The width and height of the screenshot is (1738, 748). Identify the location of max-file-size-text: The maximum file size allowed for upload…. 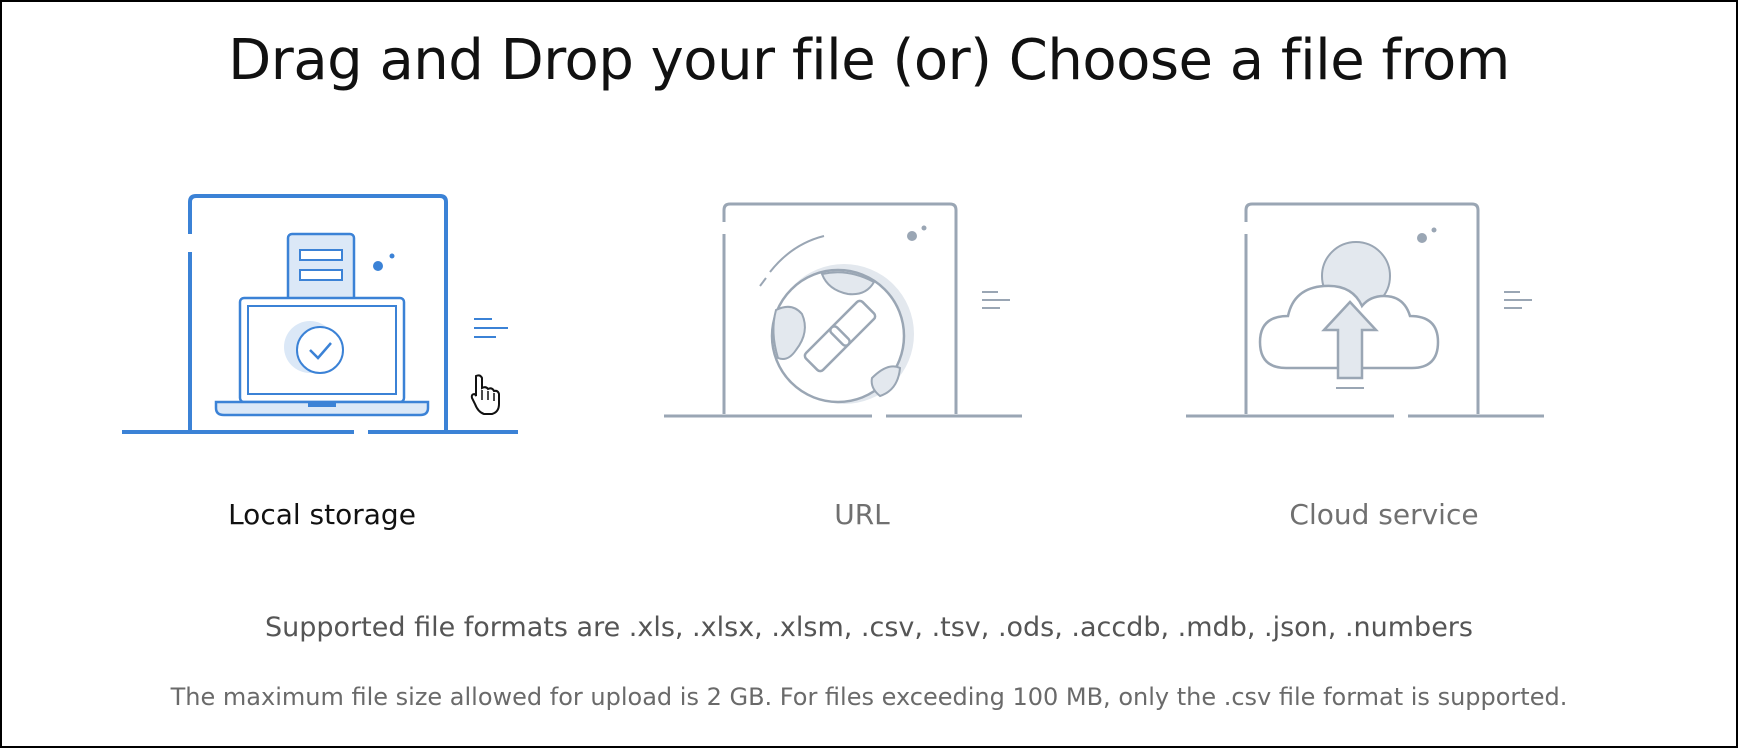
(869, 697).